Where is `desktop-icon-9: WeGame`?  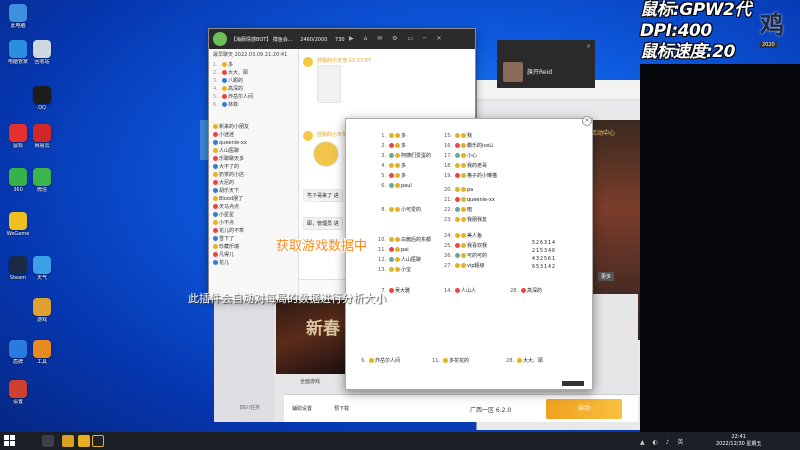
desktop-icon-9: WeGame is located at coordinates (18, 224).